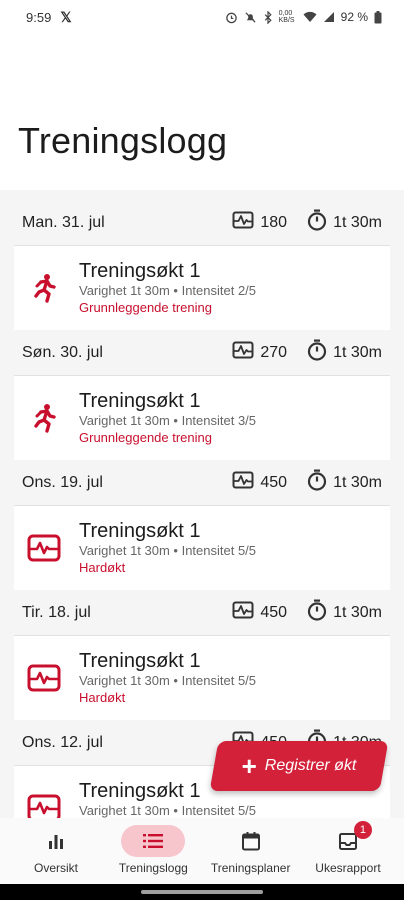 The height and width of the screenshot is (900, 404). What do you see at coordinates (250, 868) in the screenshot?
I see `nav-label: Treningsplaner` at bounding box center [250, 868].